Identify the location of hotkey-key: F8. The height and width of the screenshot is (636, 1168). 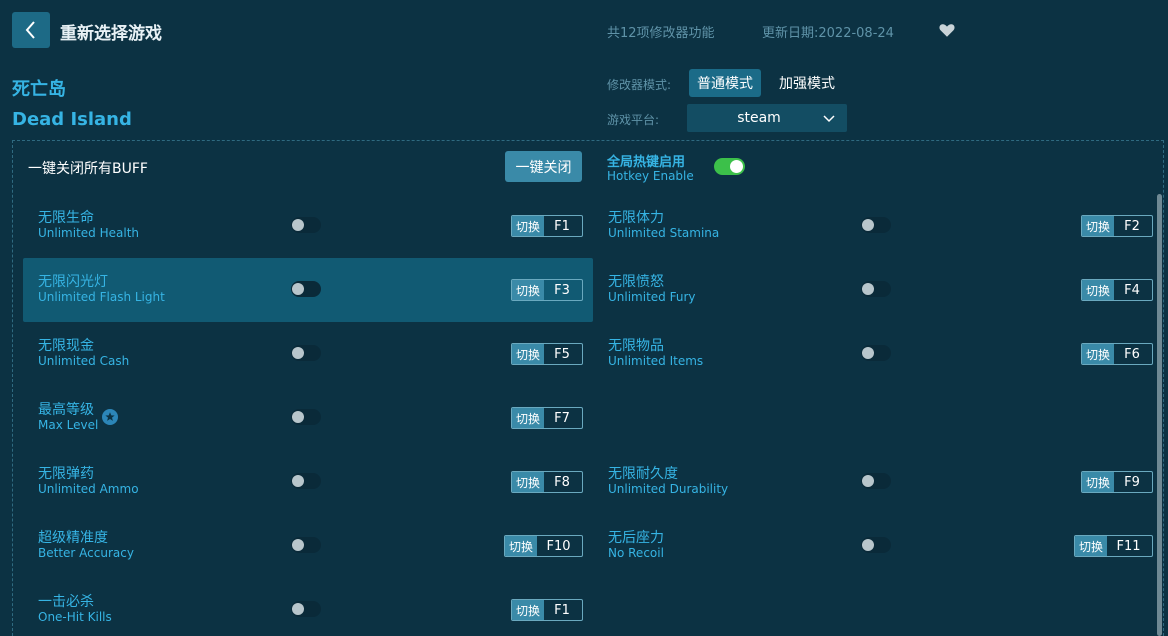
(562, 482).